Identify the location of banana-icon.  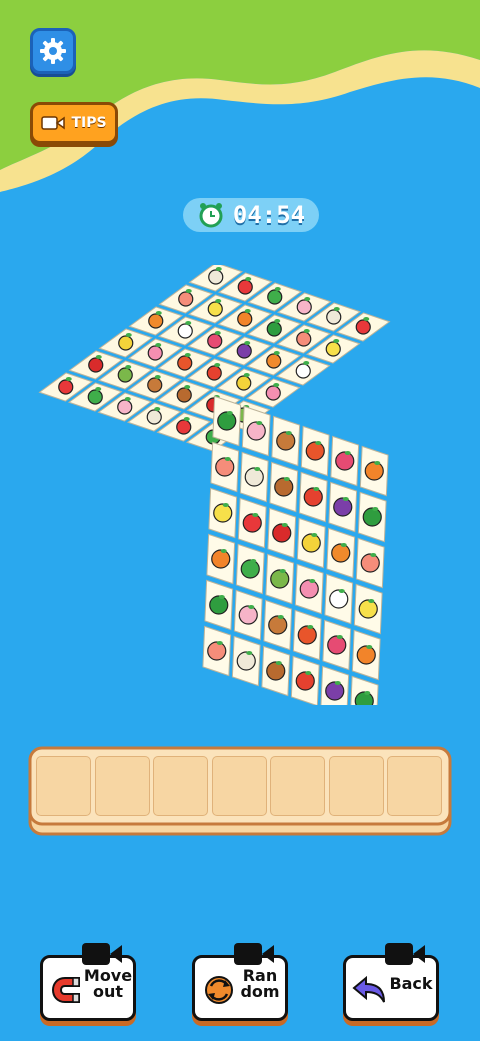
(311, 543).